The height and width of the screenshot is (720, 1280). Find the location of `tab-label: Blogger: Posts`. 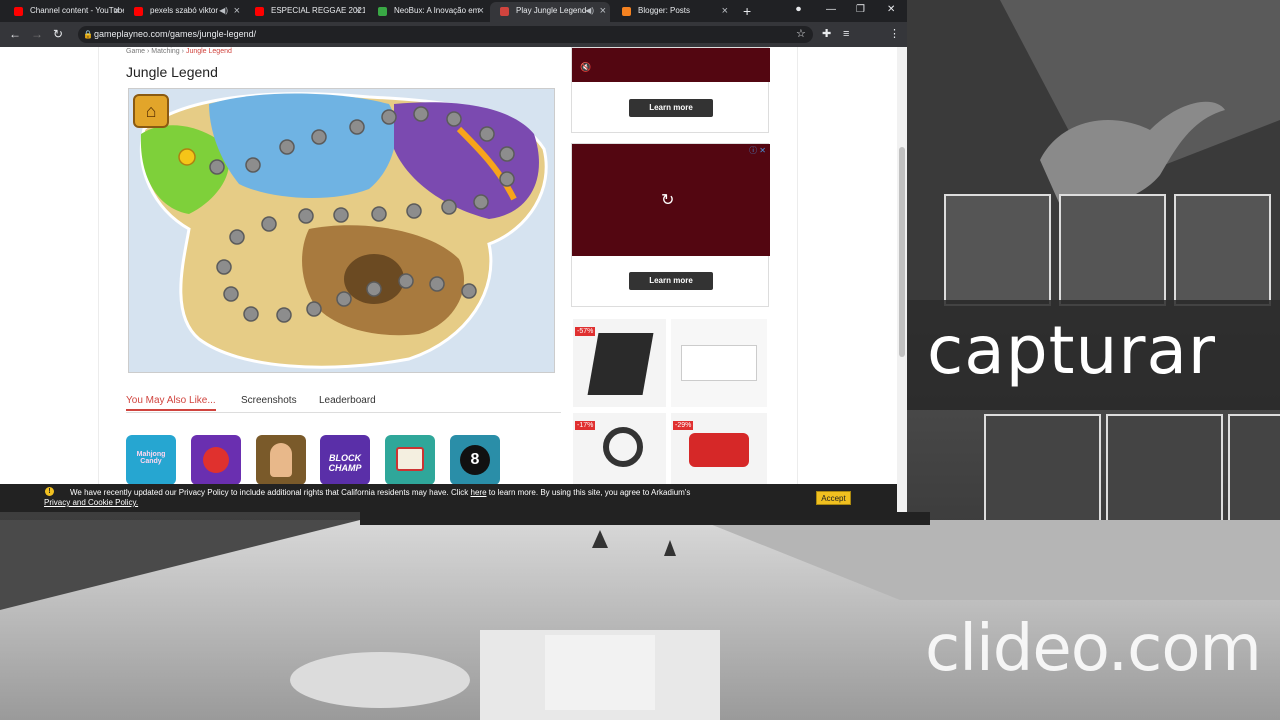

tab-label: Blogger: Posts is located at coordinates (664, 10).